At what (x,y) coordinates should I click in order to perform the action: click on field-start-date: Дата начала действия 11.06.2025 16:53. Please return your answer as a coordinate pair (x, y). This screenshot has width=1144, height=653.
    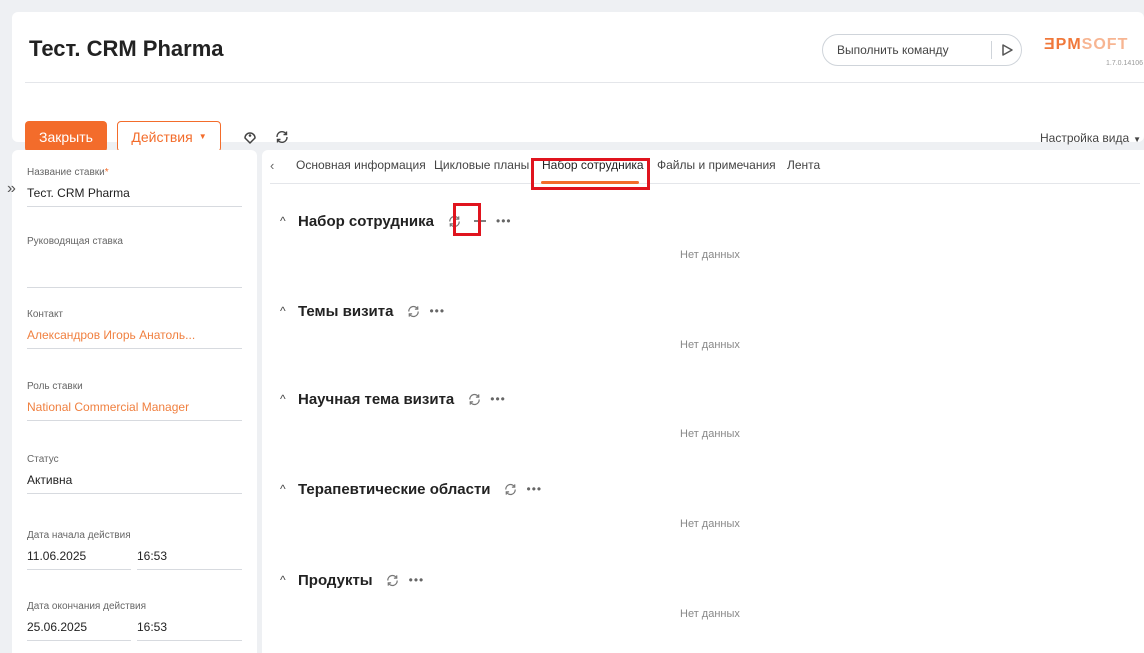
    Looking at the image, I should click on (134, 550).